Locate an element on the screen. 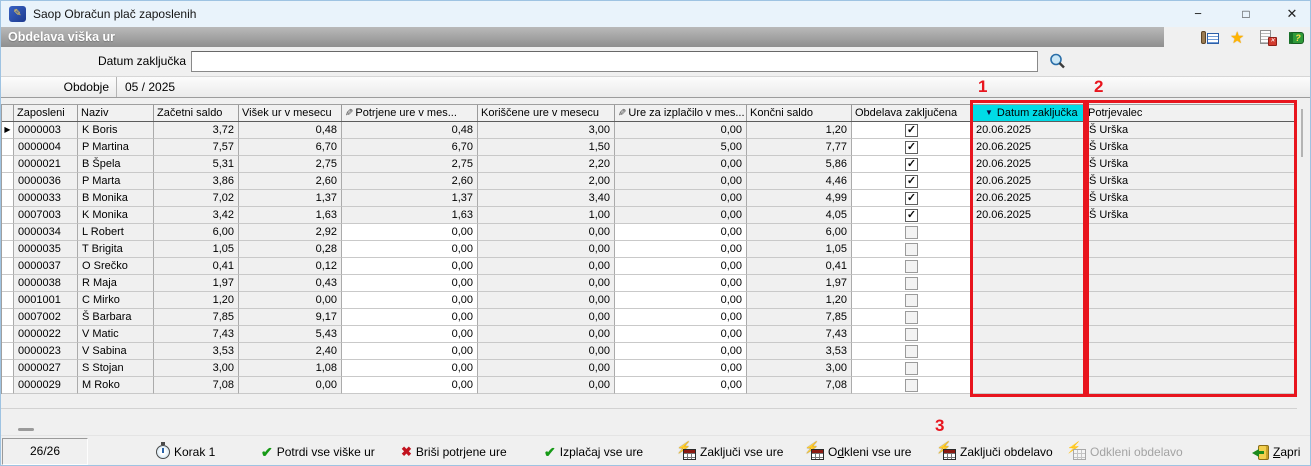 This screenshot has width=1311, height=466. column-header-naziv: Naziv is located at coordinates (116, 113).